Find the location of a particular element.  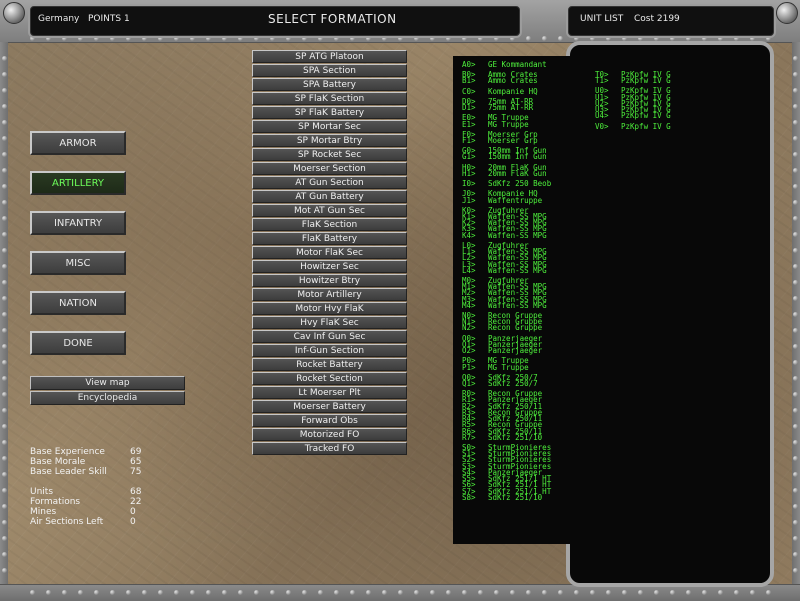

unit-name: PzKpfw IV G is located at coordinates (646, 126).